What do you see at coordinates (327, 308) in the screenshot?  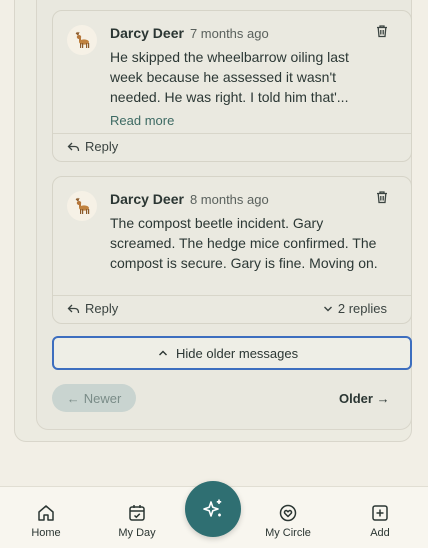 I see `chevron-down-icon` at bounding box center [327, 308].